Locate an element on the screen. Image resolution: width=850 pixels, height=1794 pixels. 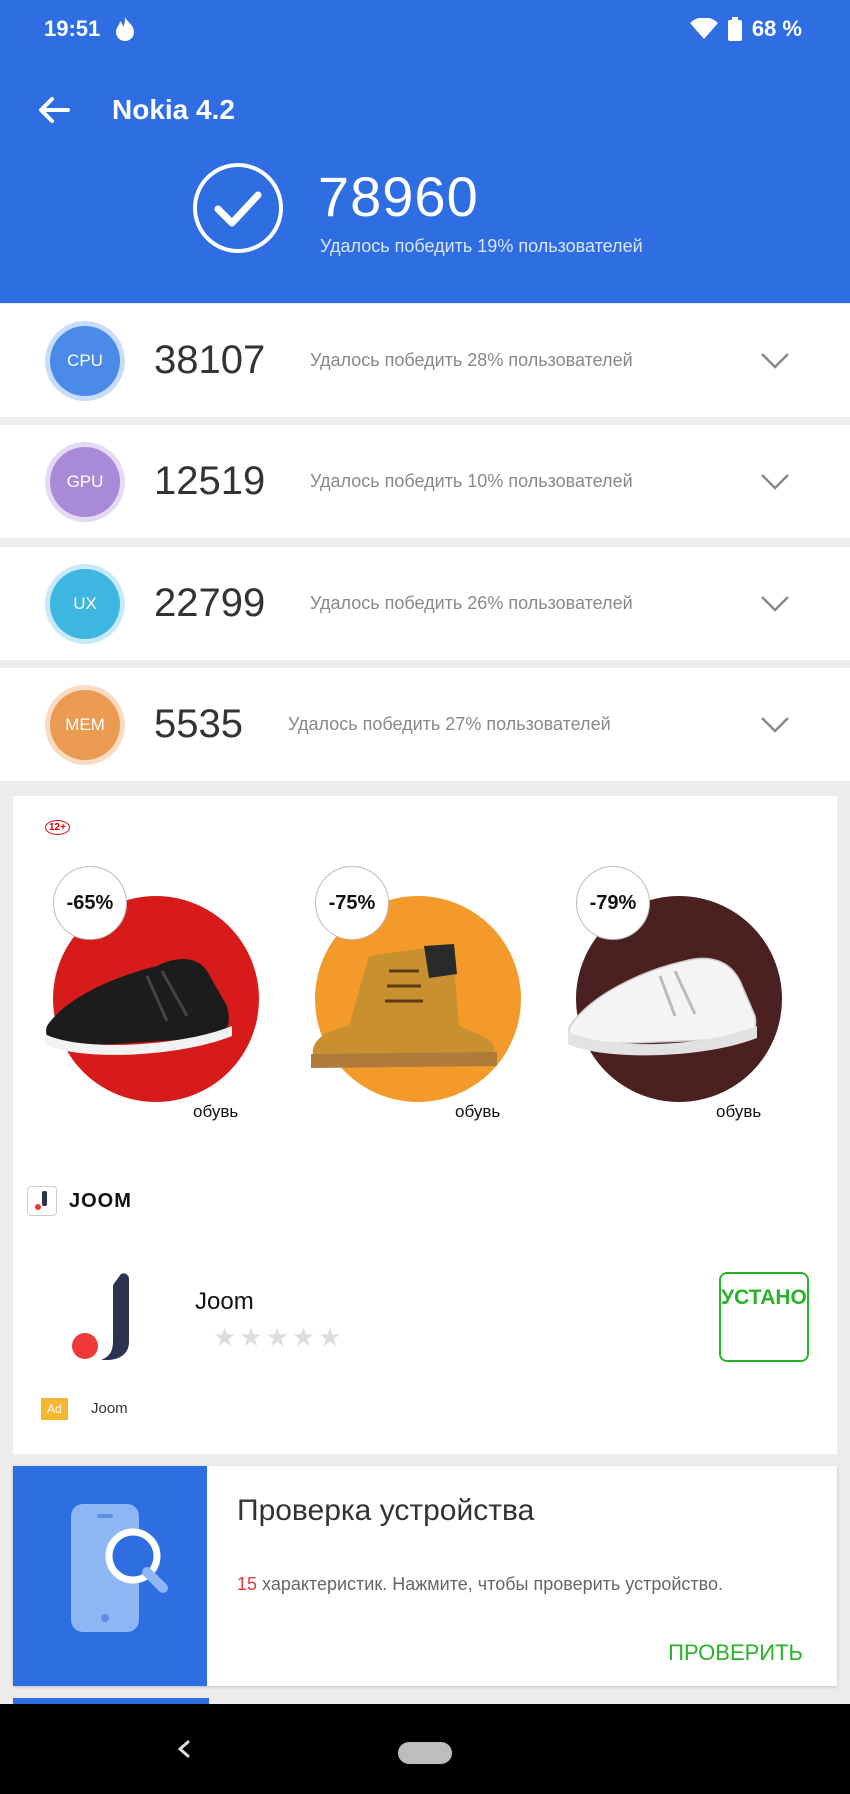
mem-score: 5535 is located at coordinates (198, 724).